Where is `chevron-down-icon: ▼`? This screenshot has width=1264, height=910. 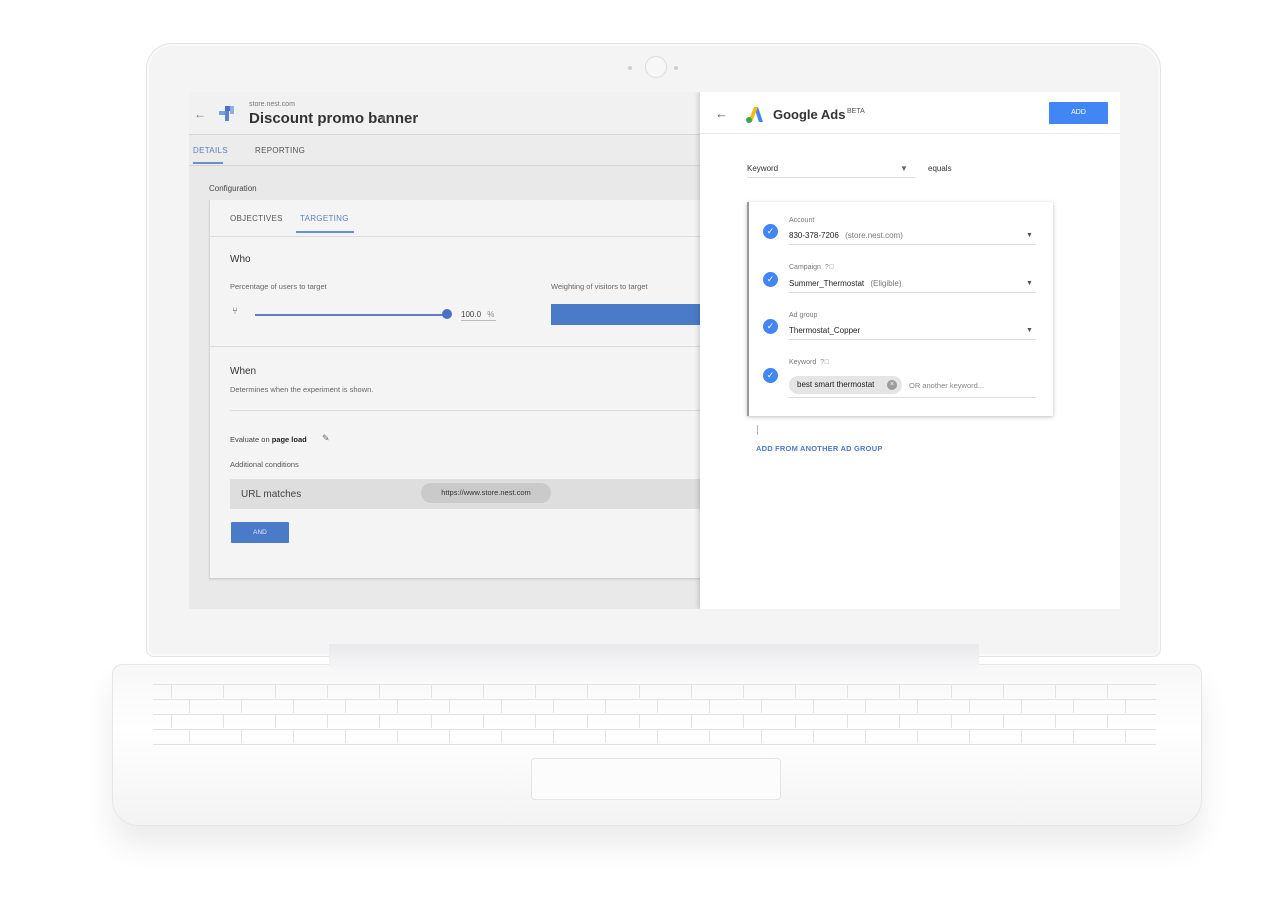 chevron-down-icon: ▼ is located at coordinates (383, 118).